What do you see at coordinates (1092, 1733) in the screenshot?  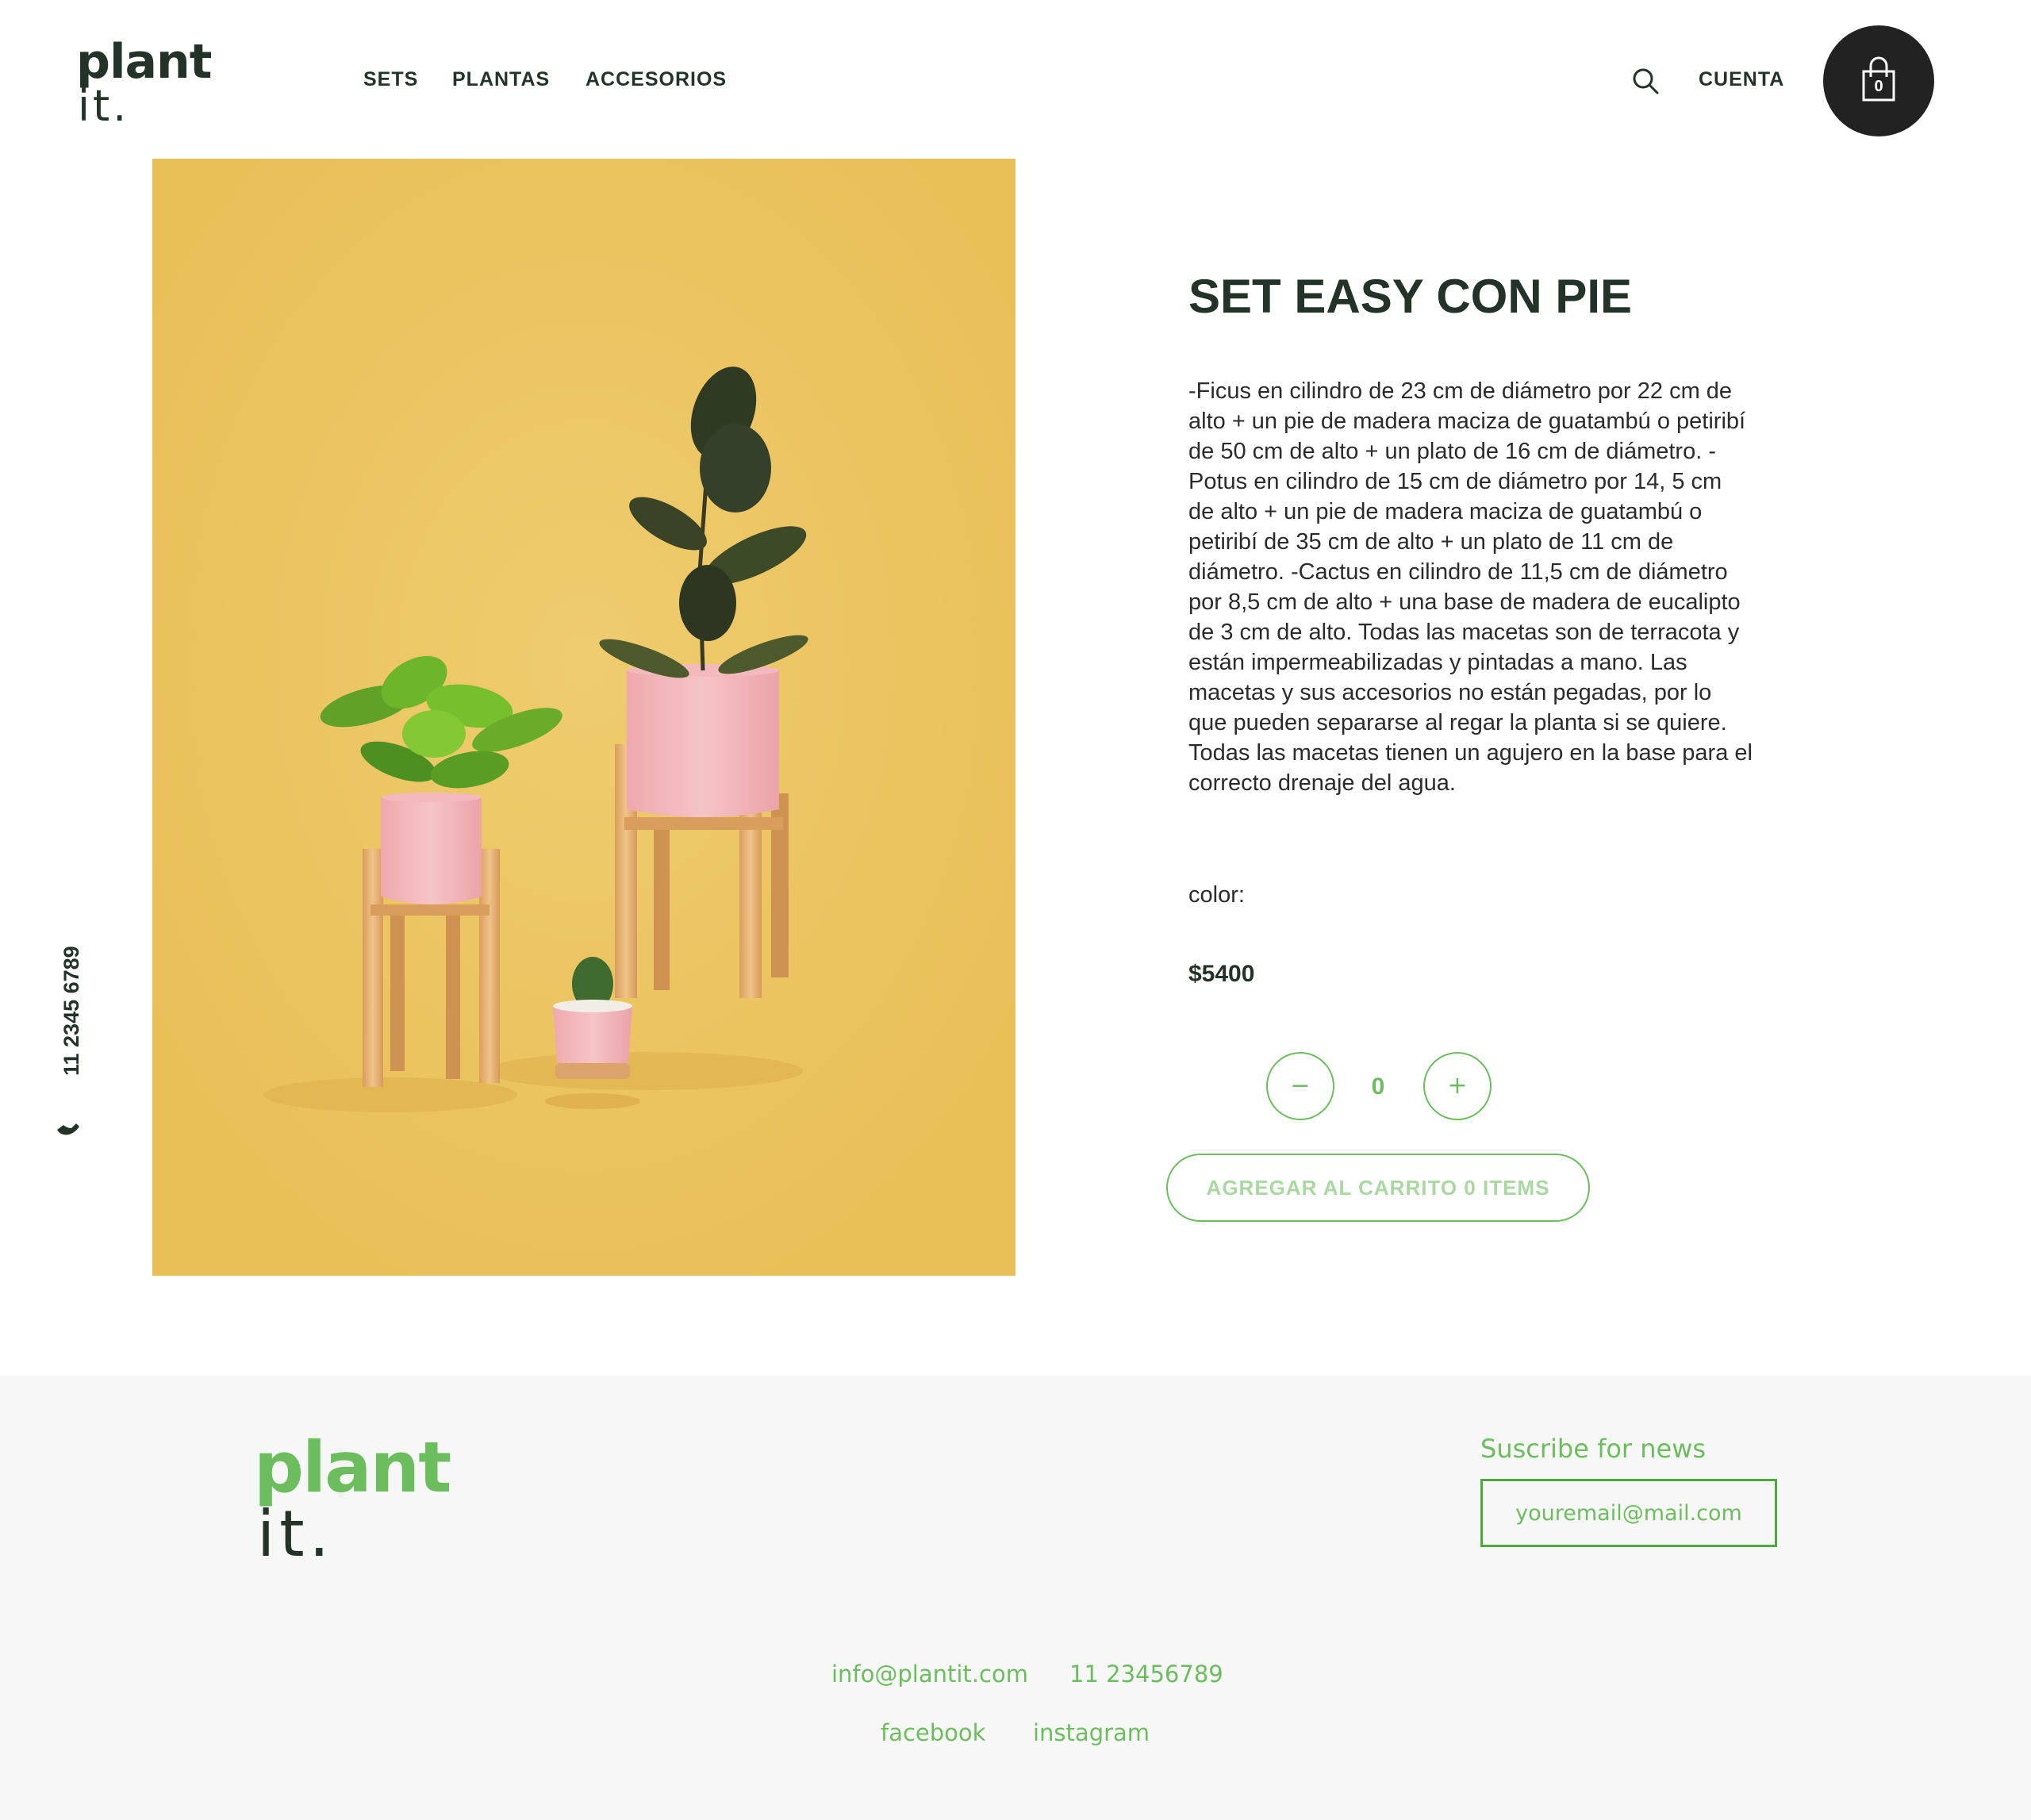 I see `footer-instagram-link: instagram` at bounding box center [1092, 1733].